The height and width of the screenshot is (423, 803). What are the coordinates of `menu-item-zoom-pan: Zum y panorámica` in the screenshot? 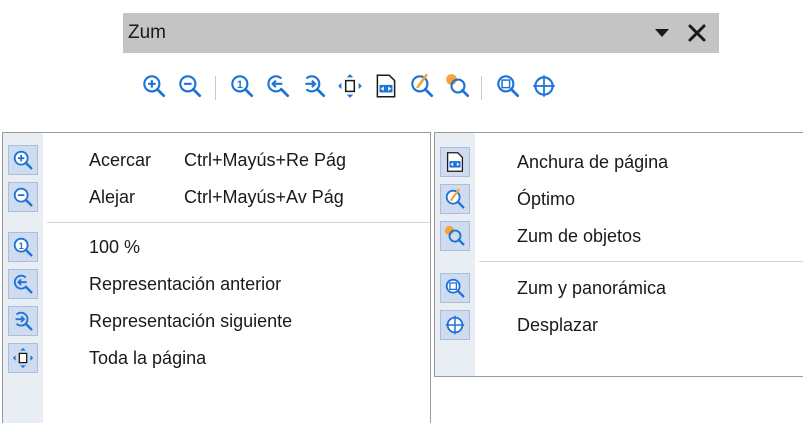 It's located at (619, 288).